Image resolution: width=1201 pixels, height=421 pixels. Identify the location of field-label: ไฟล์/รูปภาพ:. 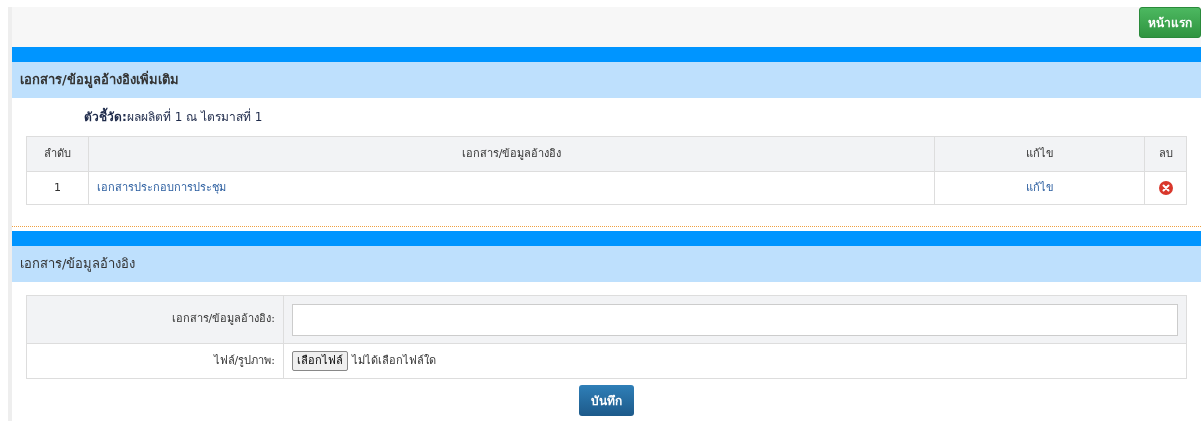
(155, 361).